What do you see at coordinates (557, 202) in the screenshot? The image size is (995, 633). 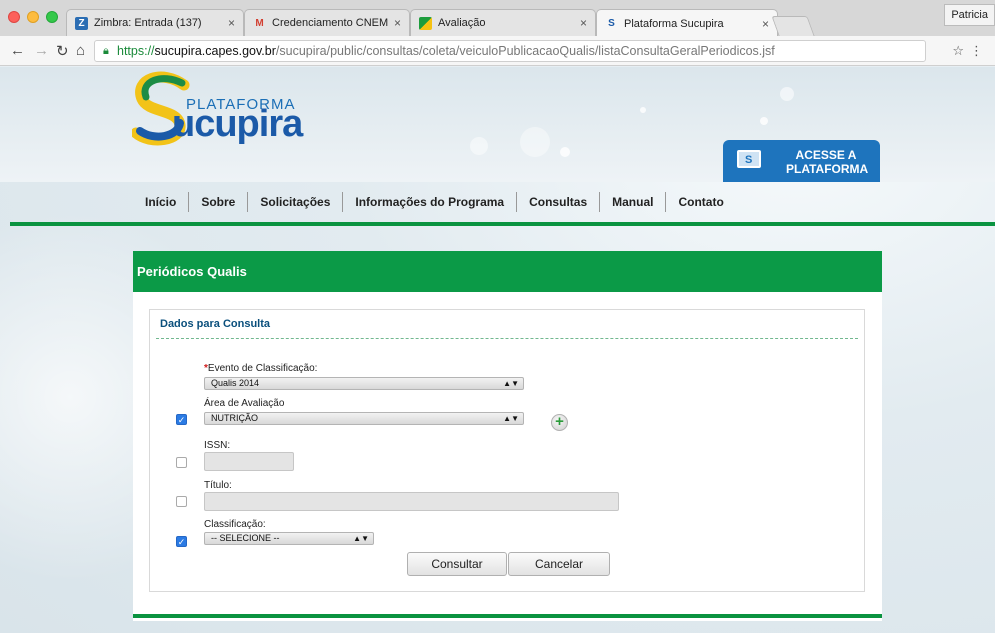 I see `nav-consultas: Consultas` at bounding box center [557, 202].